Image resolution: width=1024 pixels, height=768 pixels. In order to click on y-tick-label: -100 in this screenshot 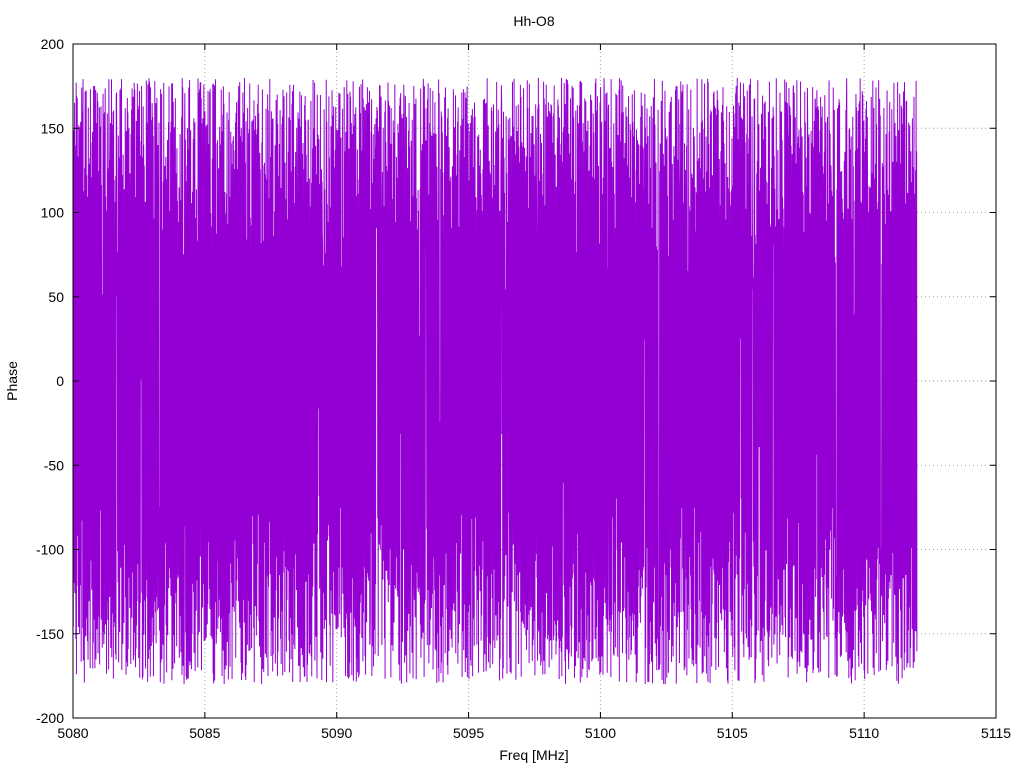, I will do `click(50, 550)`.